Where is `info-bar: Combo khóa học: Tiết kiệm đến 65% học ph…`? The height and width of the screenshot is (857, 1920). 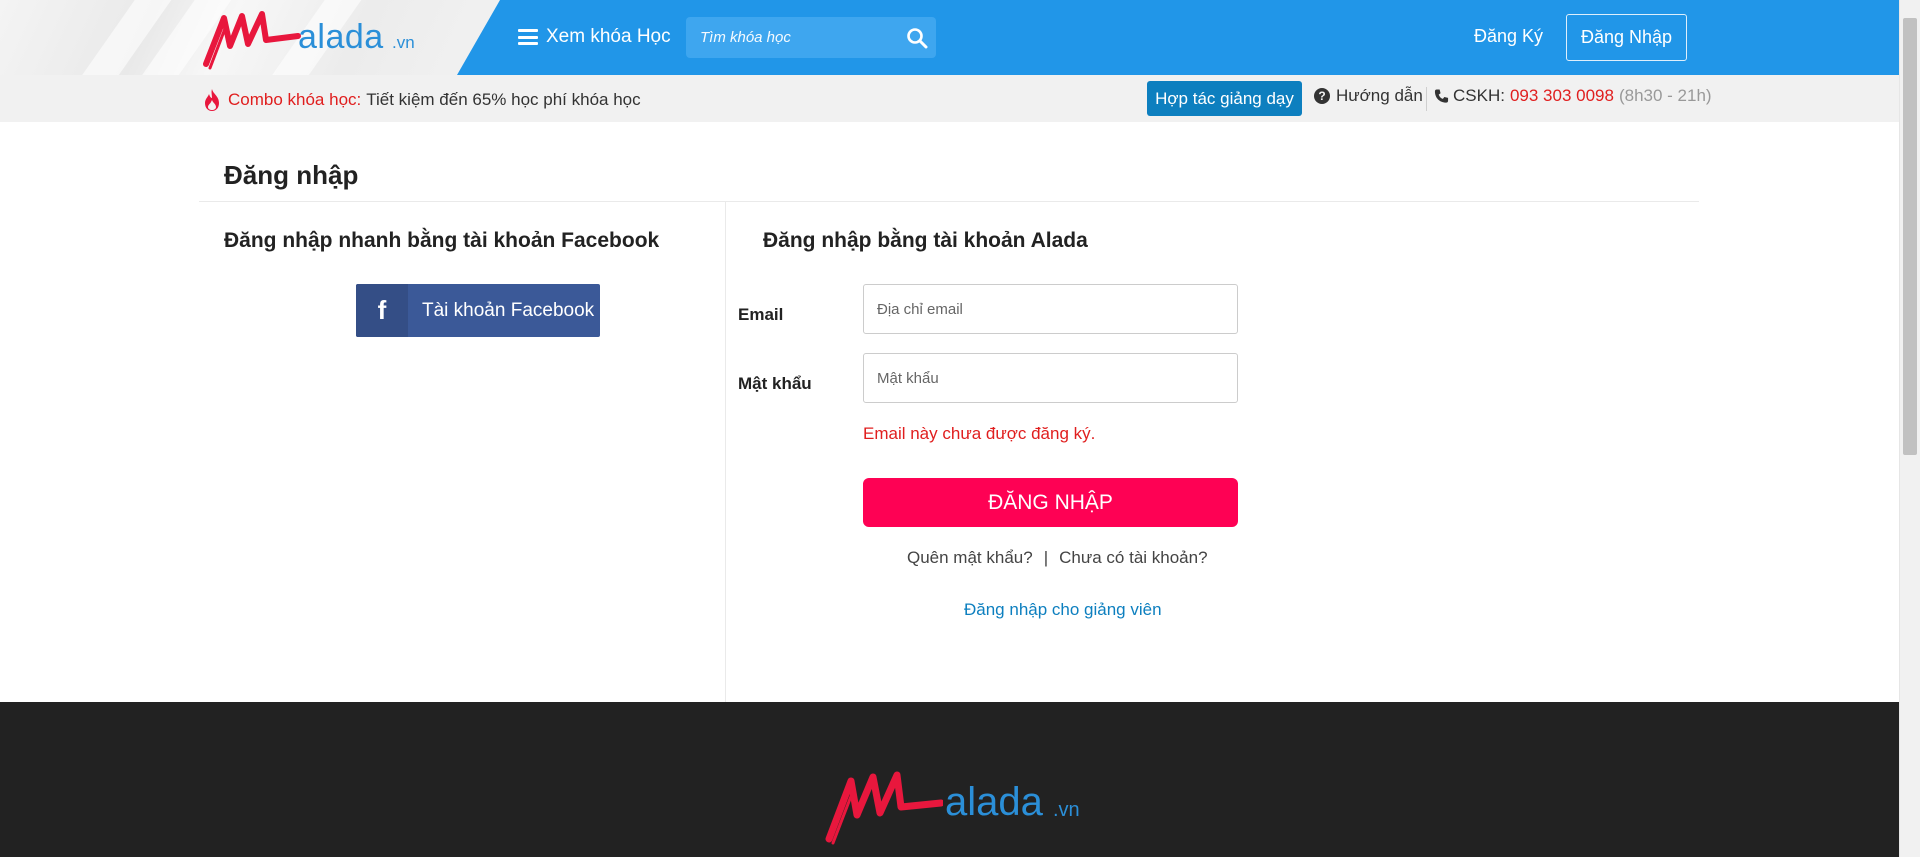 info-bar: Combo khóa học: Tiết kiệm đến 65% học ph… is located at coordinates (949, 98).